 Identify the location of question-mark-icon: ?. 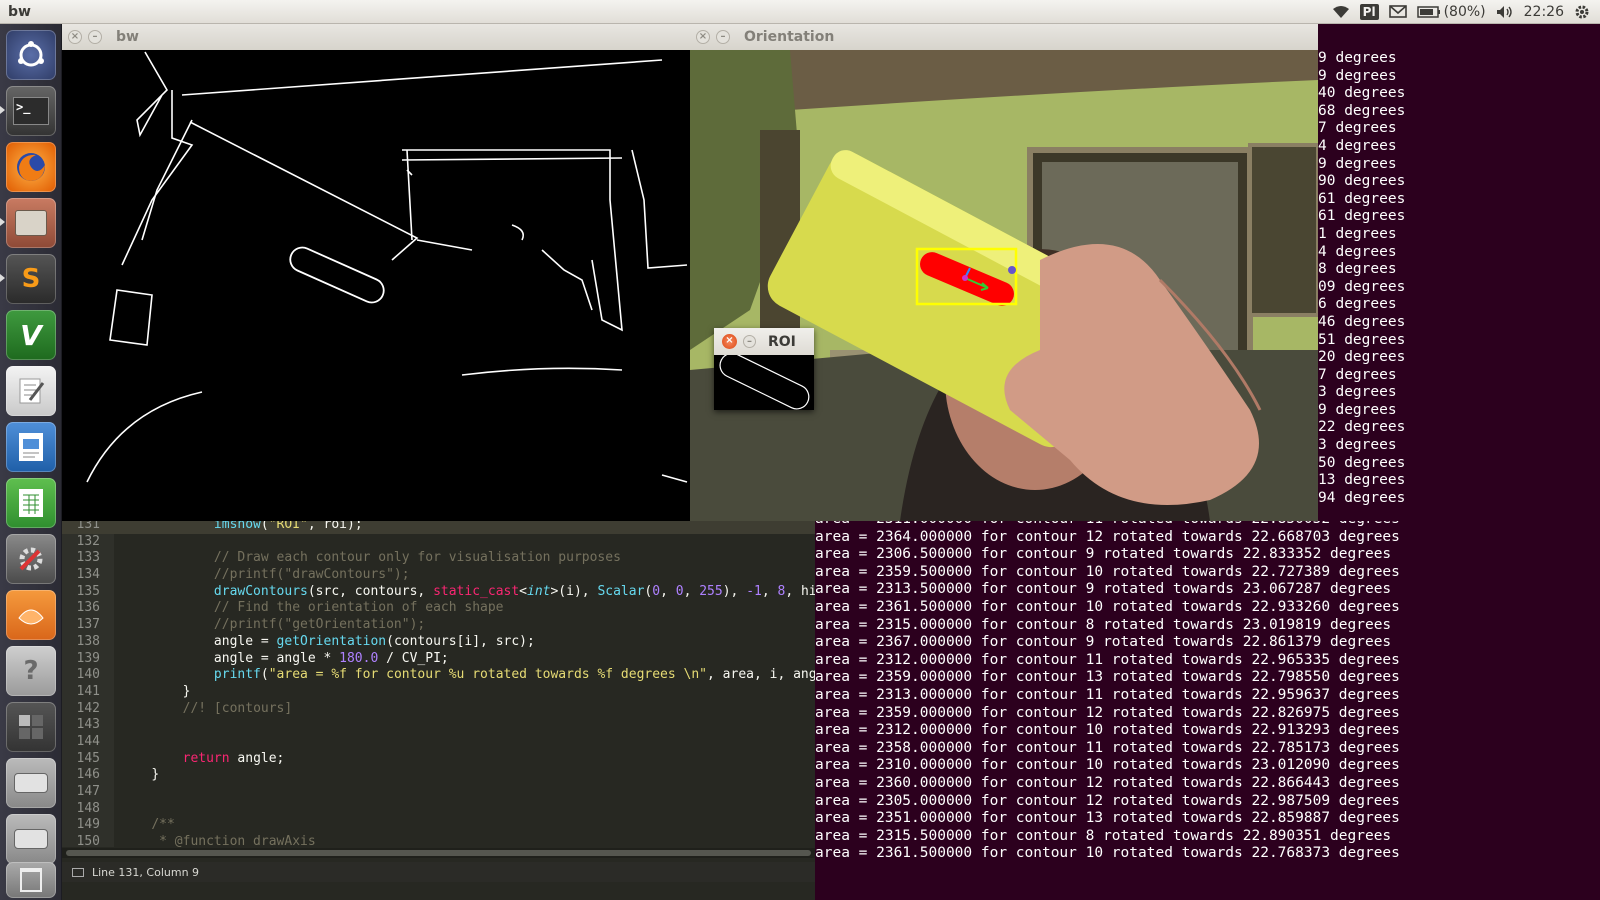
(31, 671).